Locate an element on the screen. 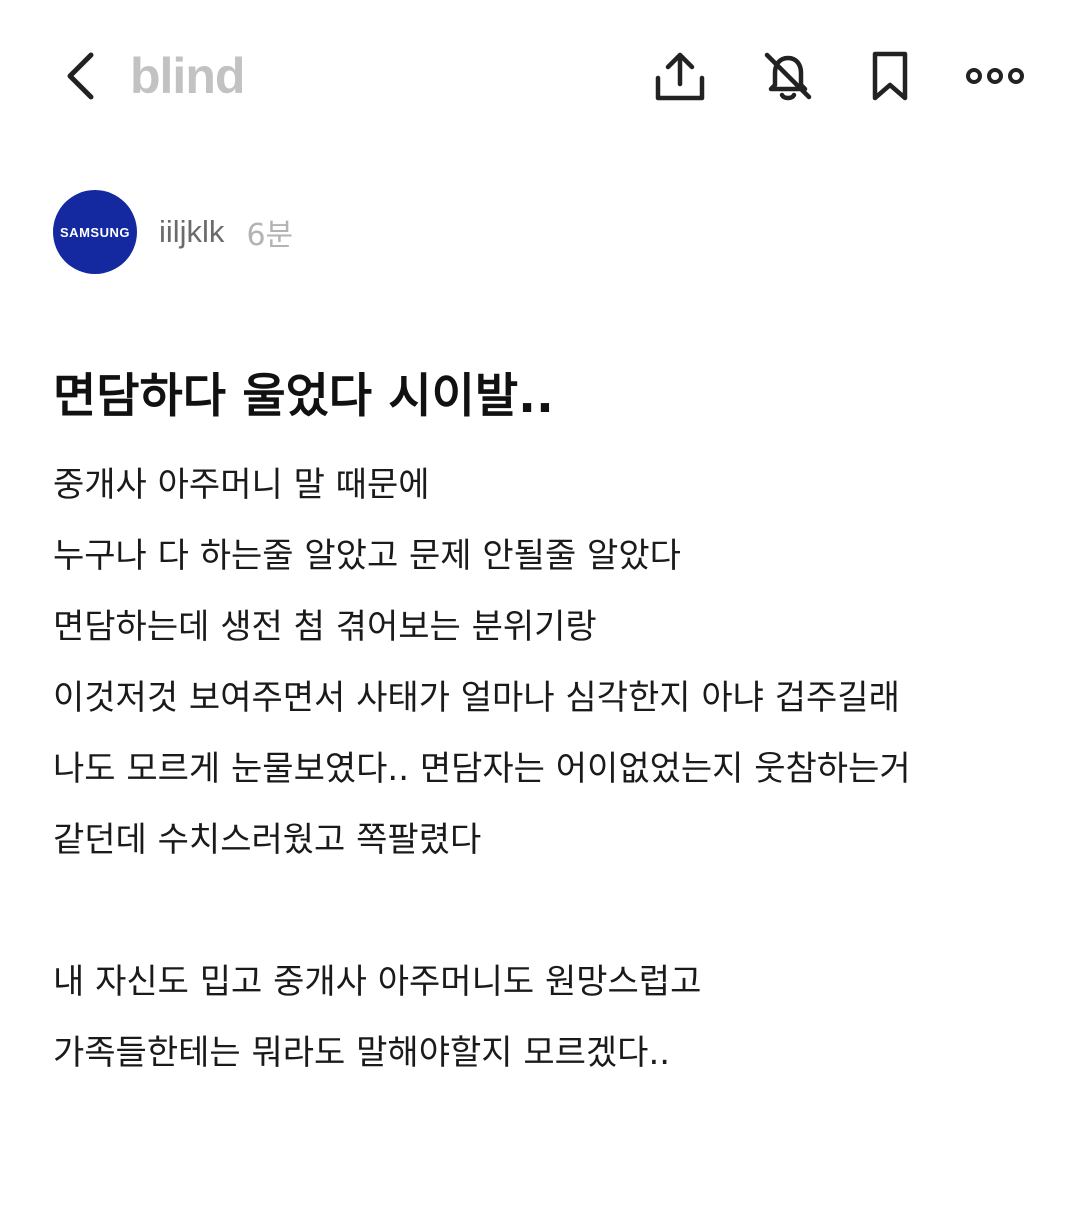 The height and width of the screenshot is (1214, 1080). chevron-left-icon is located at coordinates (80, 76).